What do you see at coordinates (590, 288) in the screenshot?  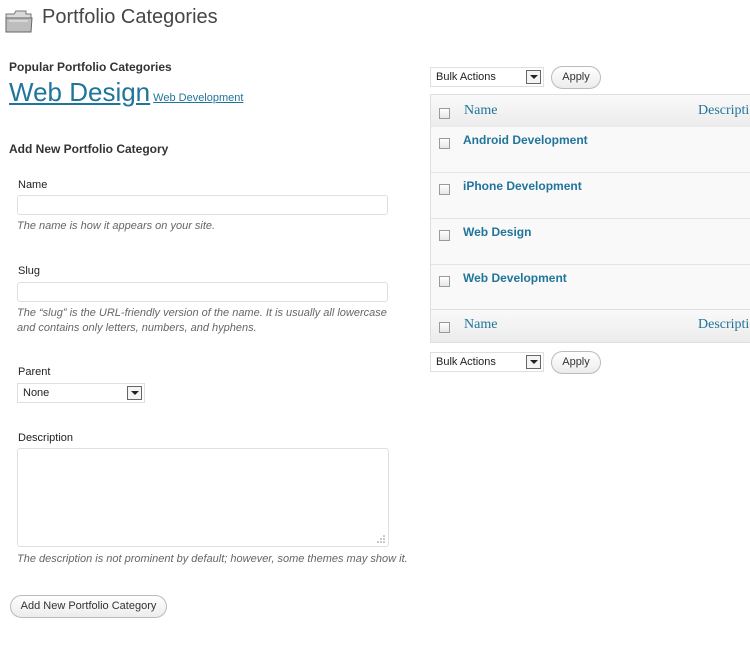 I see `table-row: Web Development` at bounding box center [590, 288].